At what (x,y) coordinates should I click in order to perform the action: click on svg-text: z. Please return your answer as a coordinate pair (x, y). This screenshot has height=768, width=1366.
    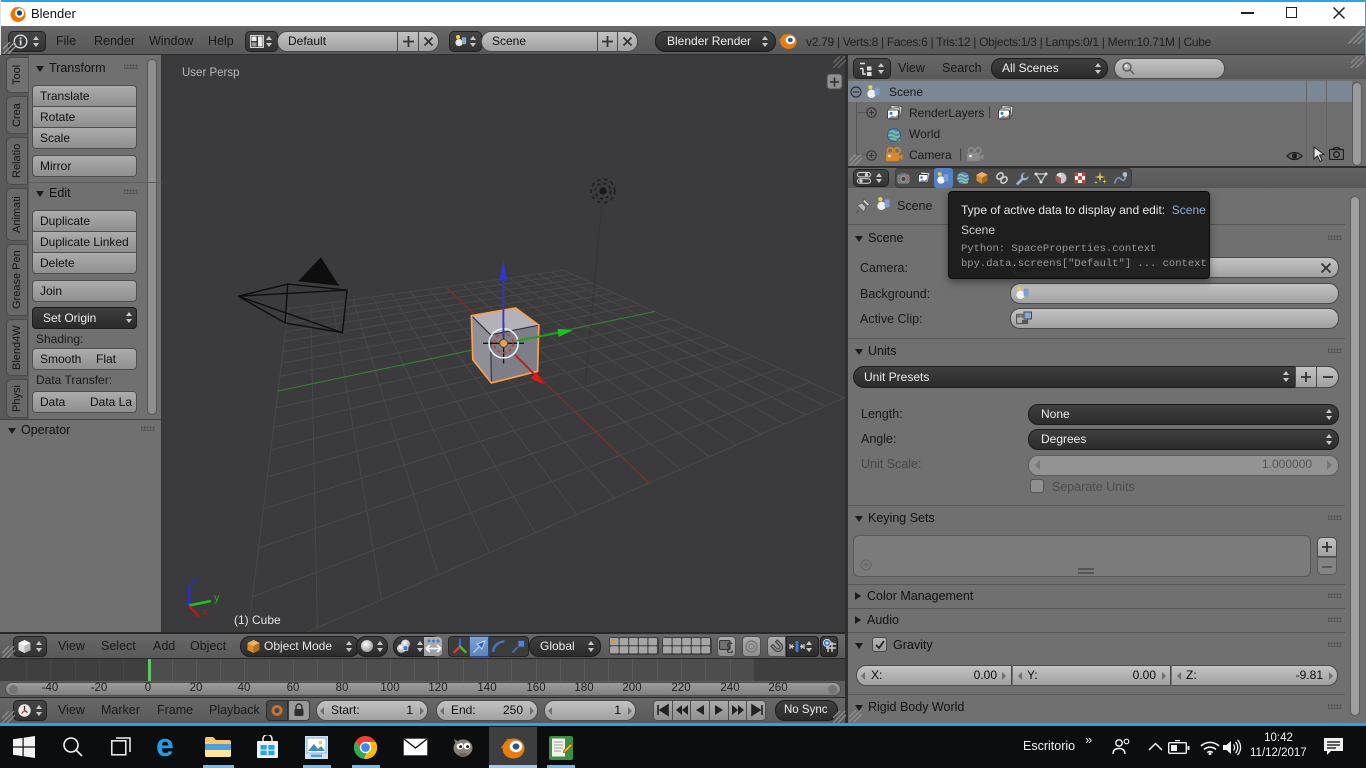
    Looking at the image, I should click on (194, 580).